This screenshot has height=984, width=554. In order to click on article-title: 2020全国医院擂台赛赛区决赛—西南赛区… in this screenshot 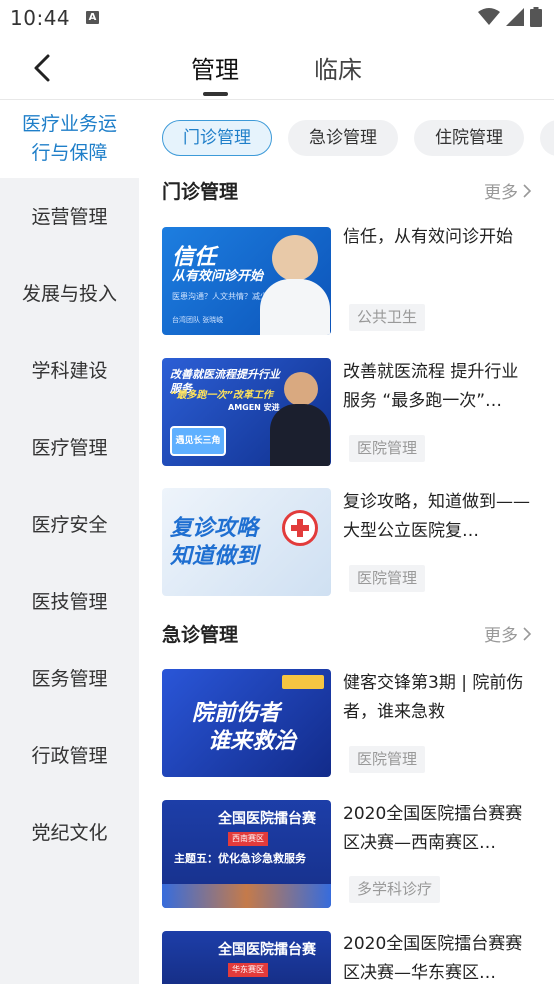, I will do `click(438, 829)`.